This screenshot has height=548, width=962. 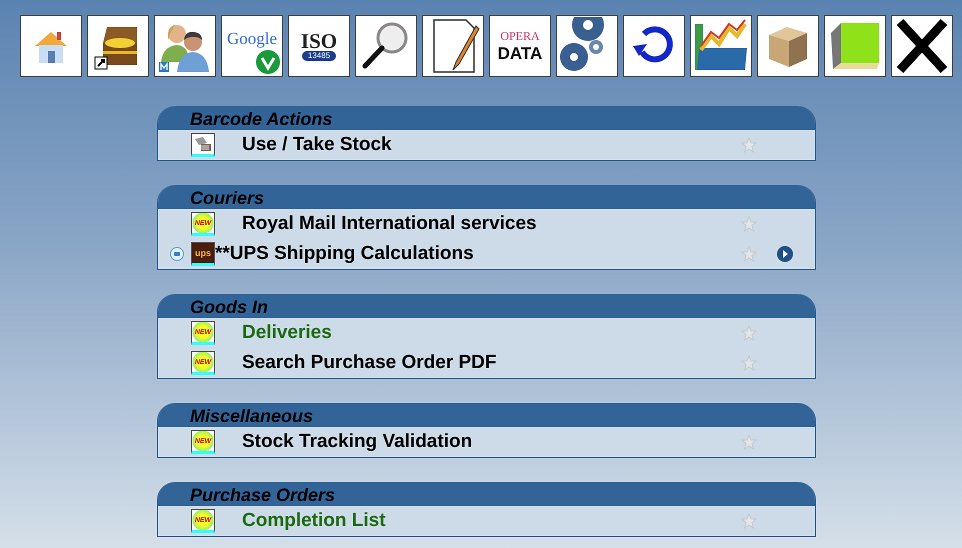 What do you see at coordinates (587, 46) in the screenshot?
I see `gears-button` at bounding box center [587, 46].